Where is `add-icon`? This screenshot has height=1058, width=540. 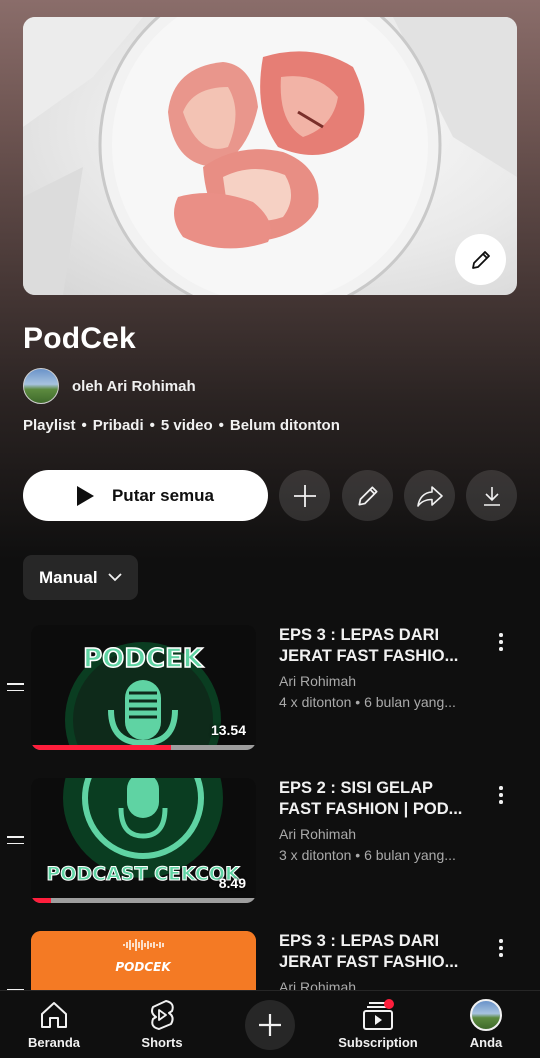 add-icon is located at coordinates (304, 495).